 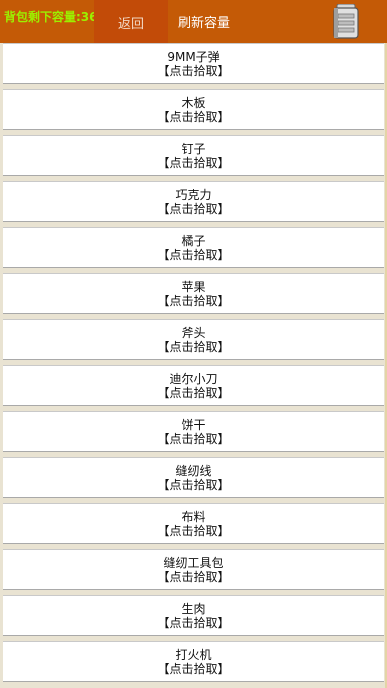 I want to click on item-name: 钉子, so click(x=193, y=149).